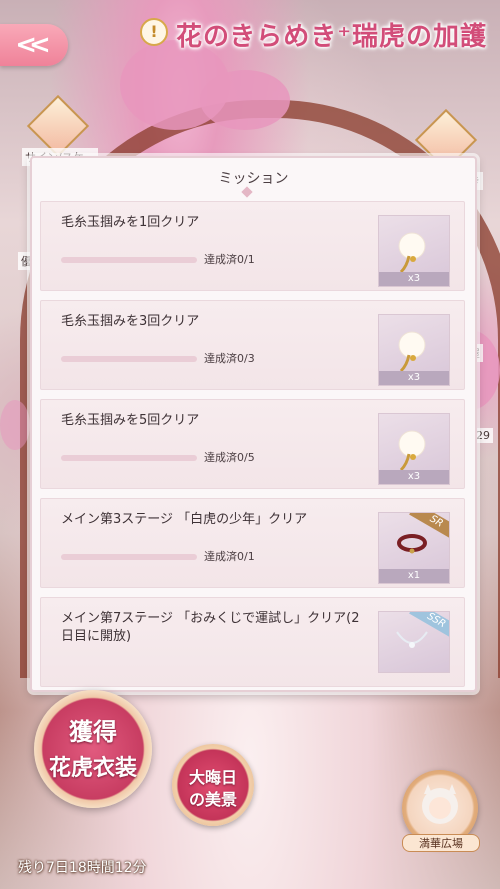  What do you see at coordinates (252, 345) in the screenshot?
I see `mission-item: 毛糸玉掴みを3回クリア 達成済0/3 x3` at bounding box center [252, 345].